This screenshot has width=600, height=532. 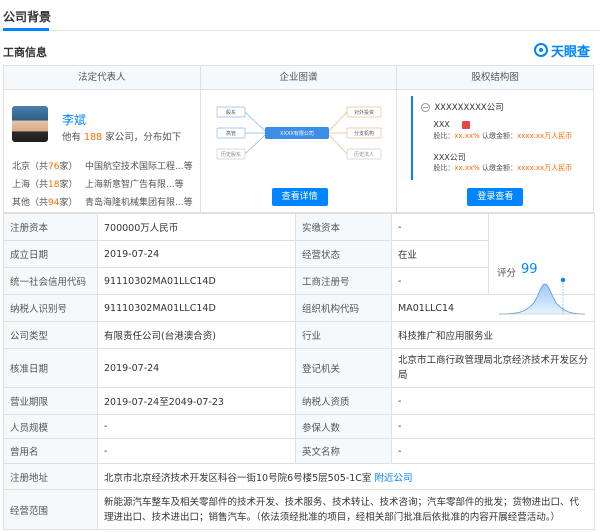 I want to click on region-count: 76, so click(x=54, y=167).